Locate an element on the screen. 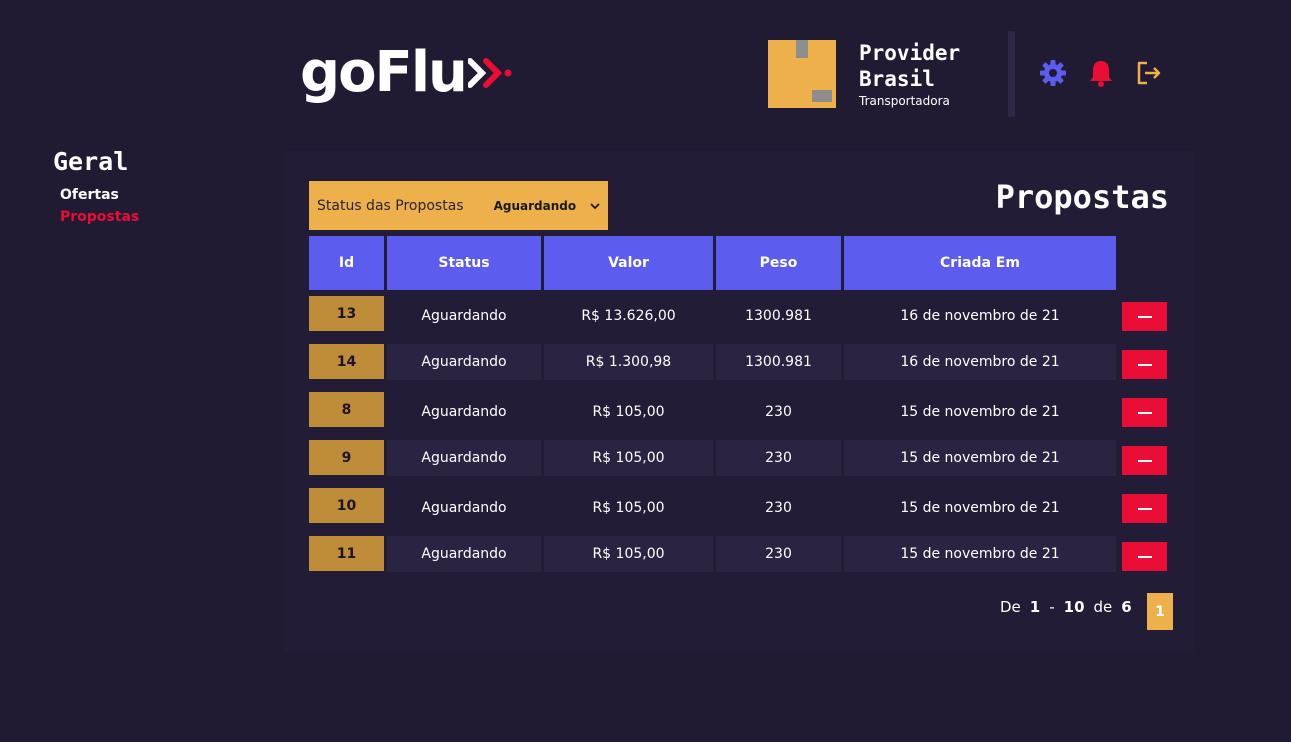 This screenshot has width=1291, height=742. row-id-cell: 9 is located at coordinates (346, 457).